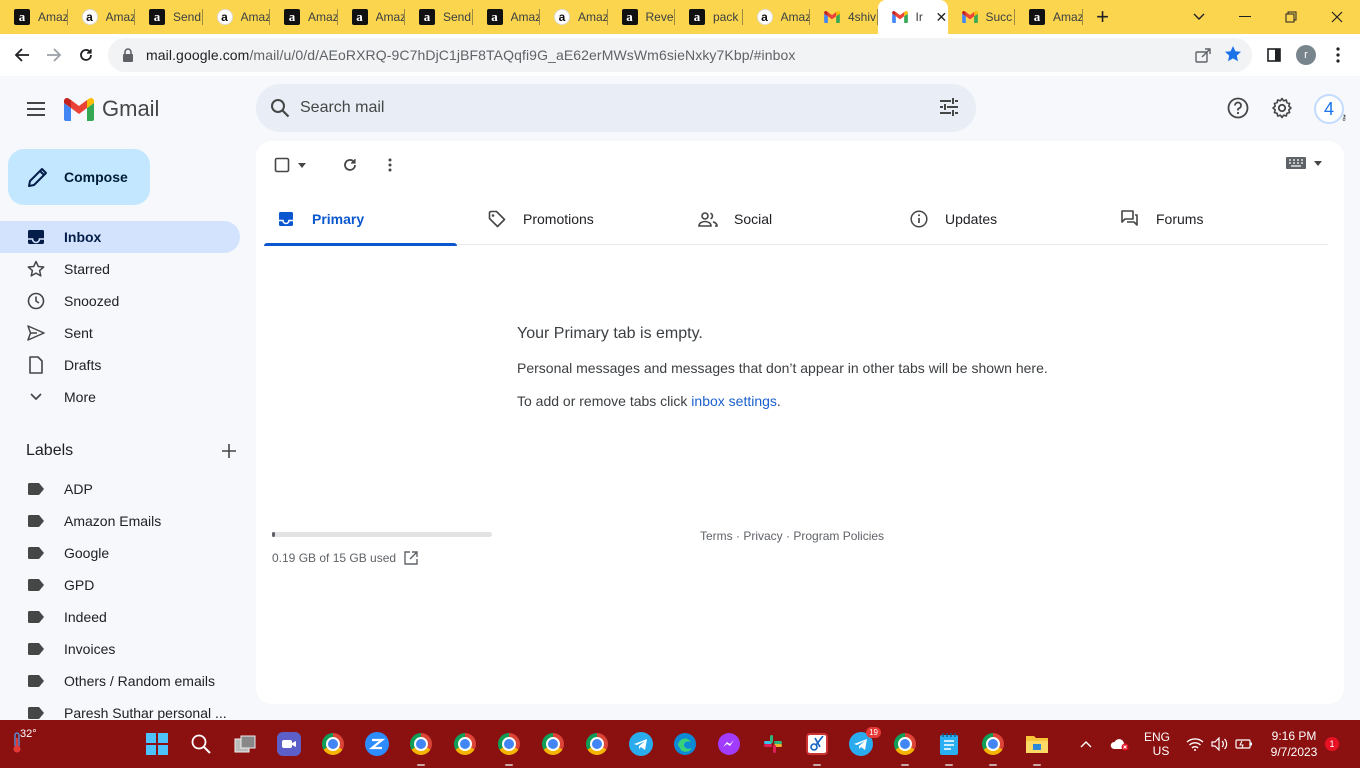  Describe the element at coordinates (128, 489) in the screenshot. I see `label-item: ADP` at that location.